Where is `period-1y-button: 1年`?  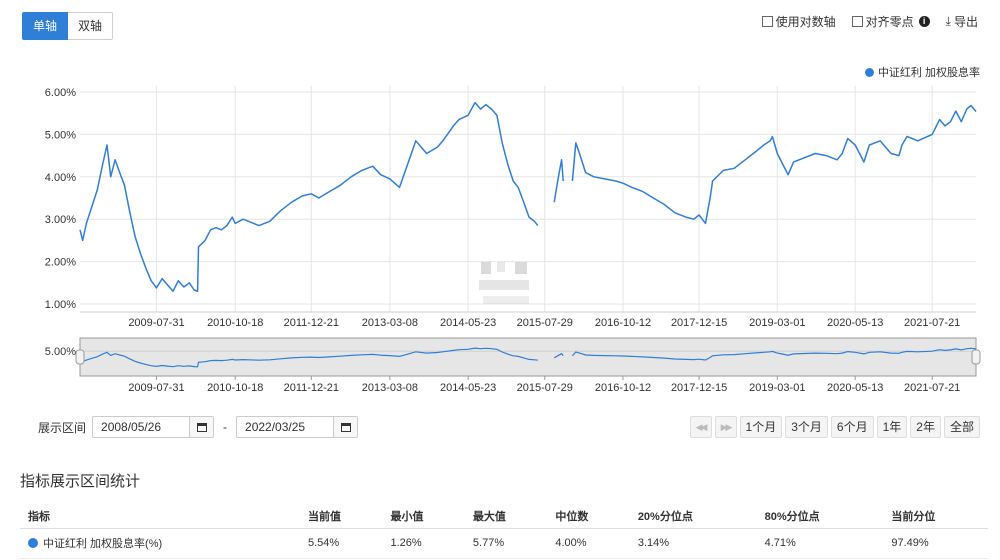 period-1y-button: 1年 is located at coordinates (892, 427).